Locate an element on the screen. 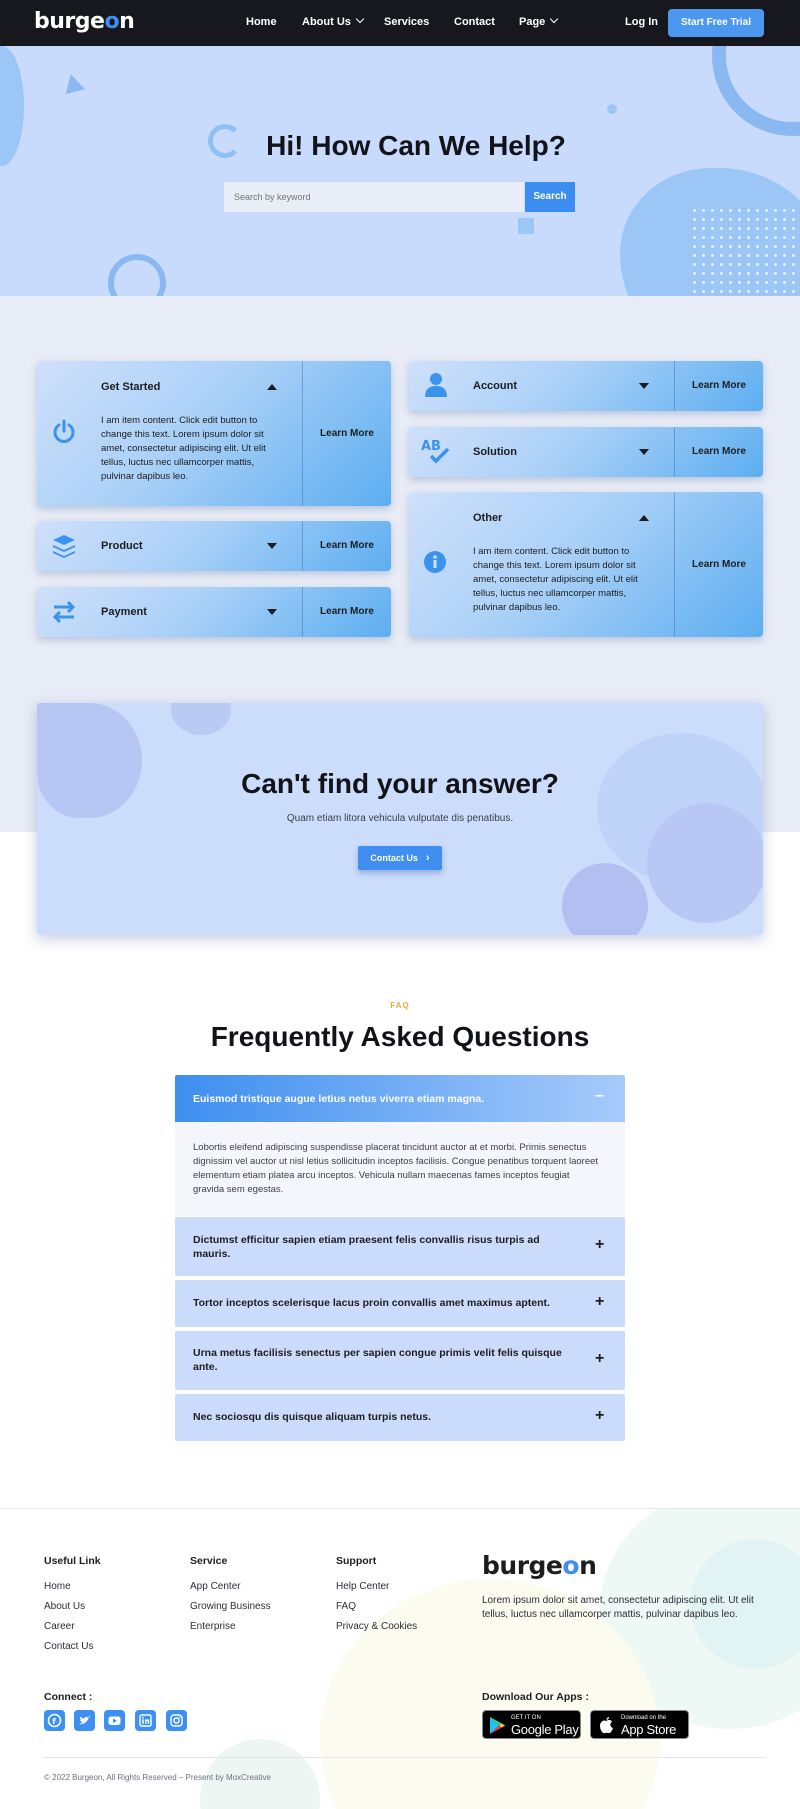 Image resolution: width=800 pixels, height=1809 pixels. search-input is located at coordinates (374, 197).